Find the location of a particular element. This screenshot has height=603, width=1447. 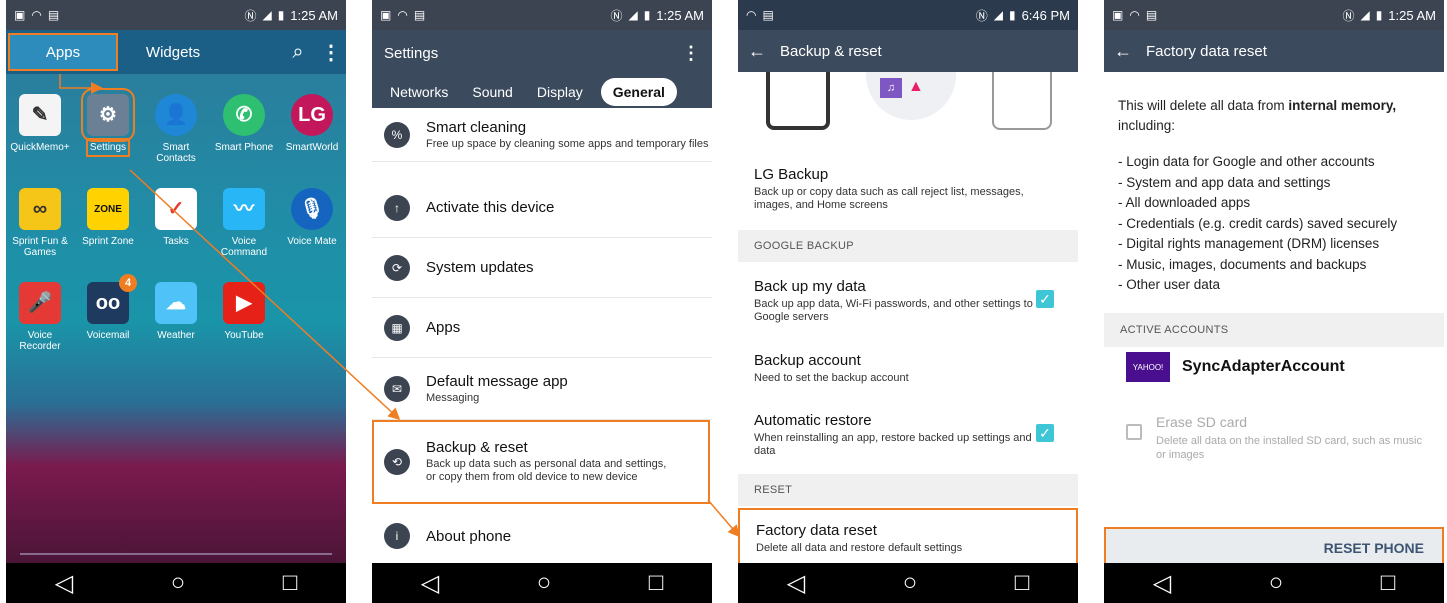

tab-sound: Sound is located at coordinates (492, 92).